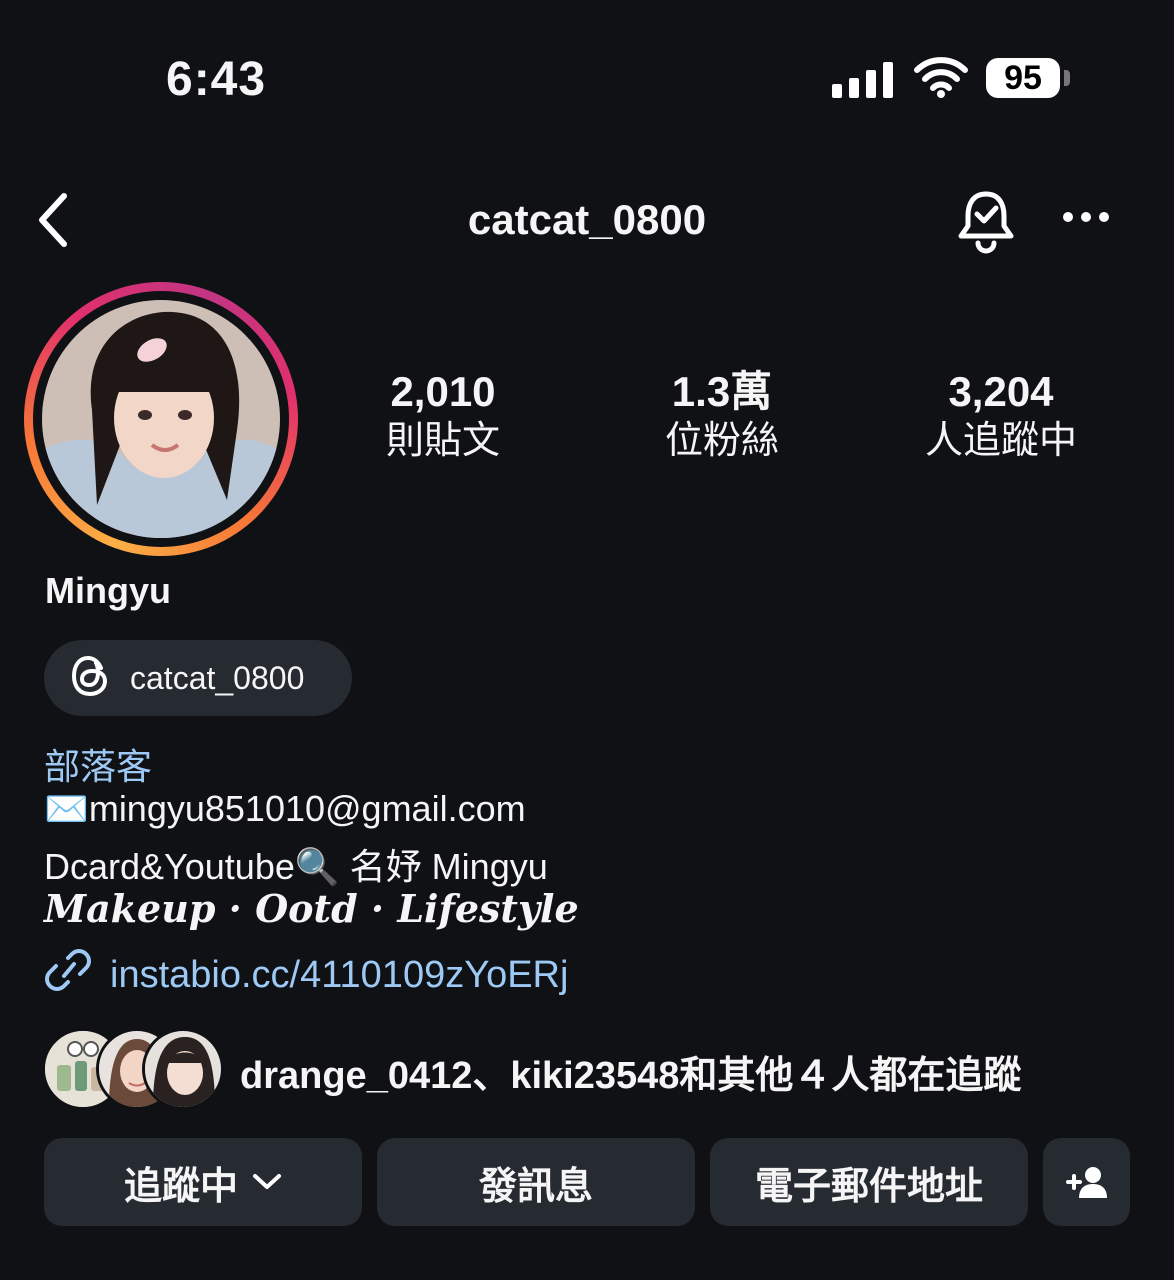 Image resolution: width=1174 pixels, height=1280 pixels. I want to click on stat-posts-count: 2,010, so click(443, 391).